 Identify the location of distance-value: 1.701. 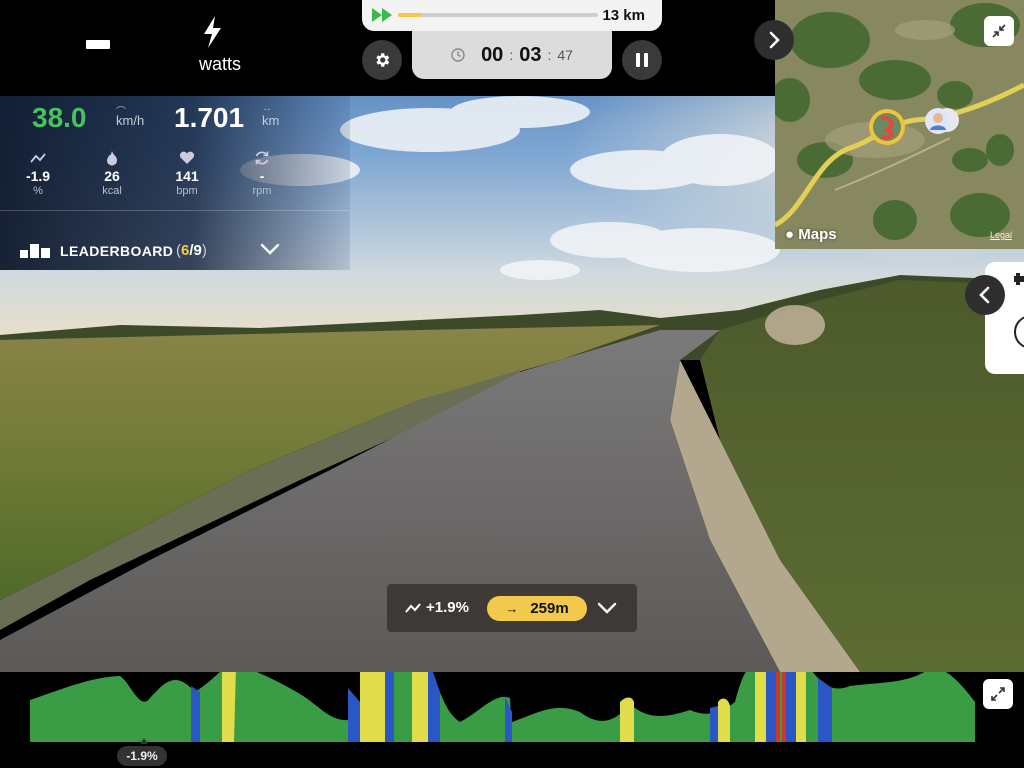
(209, 117).